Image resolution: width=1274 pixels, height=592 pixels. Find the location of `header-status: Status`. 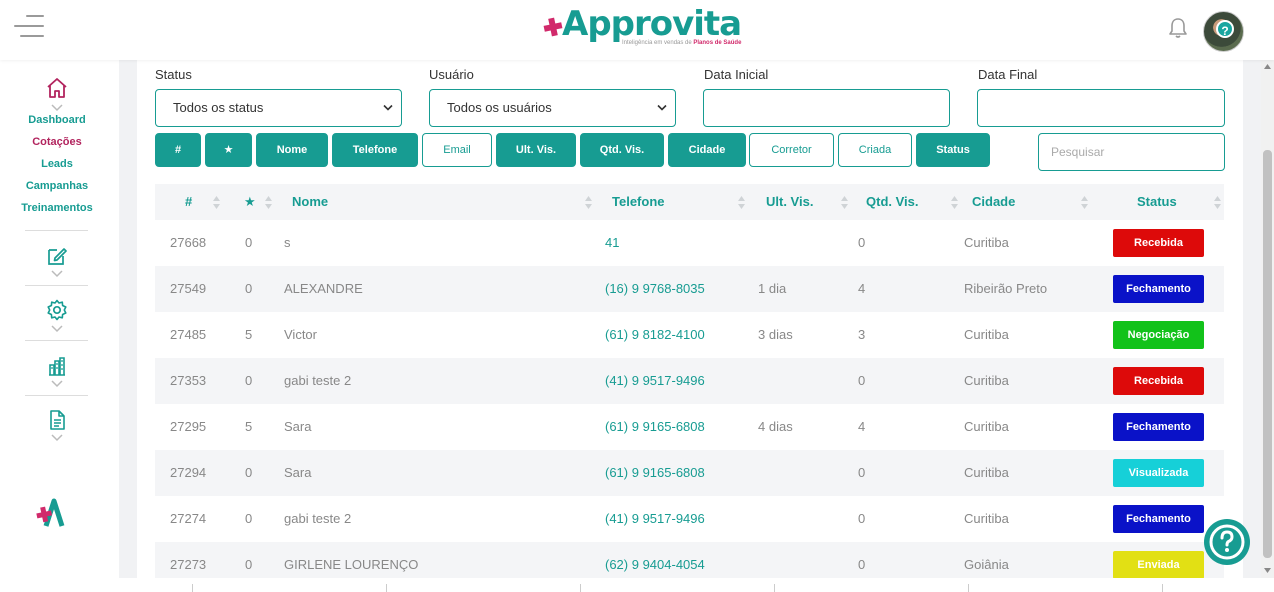

header-status: Status is located at coordinates (1157, 202).